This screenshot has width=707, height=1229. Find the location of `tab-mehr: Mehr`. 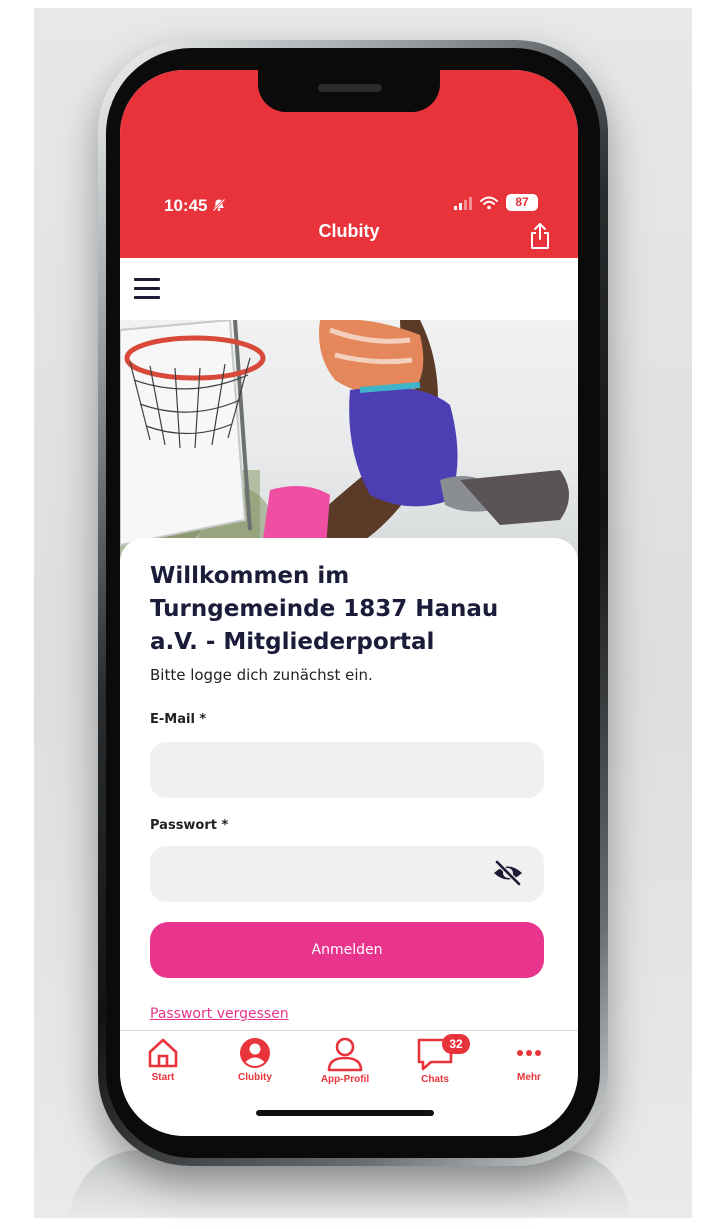

tab-mehr: Mehr is located at coordinates (529, 1059).